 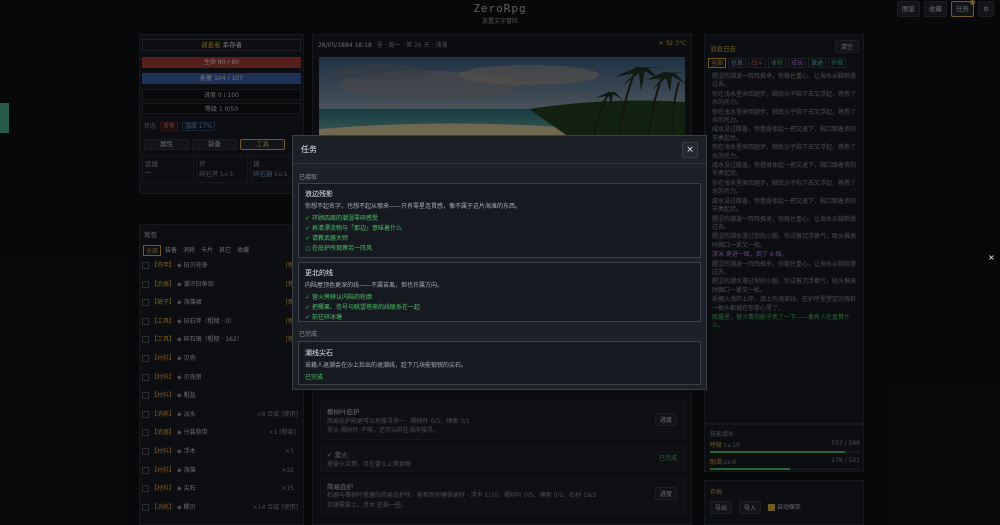 I want to click on objective-text: 弄清漂流物与「那边」意味着什么, so click(x=356, y=228).